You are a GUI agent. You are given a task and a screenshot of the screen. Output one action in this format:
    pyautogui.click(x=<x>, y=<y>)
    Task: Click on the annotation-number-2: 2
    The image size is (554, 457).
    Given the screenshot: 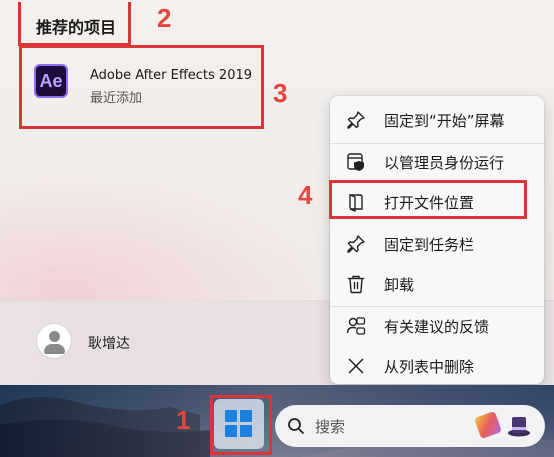 What is the action you would take?
    pyautogui.click(x=164, y=18)
    